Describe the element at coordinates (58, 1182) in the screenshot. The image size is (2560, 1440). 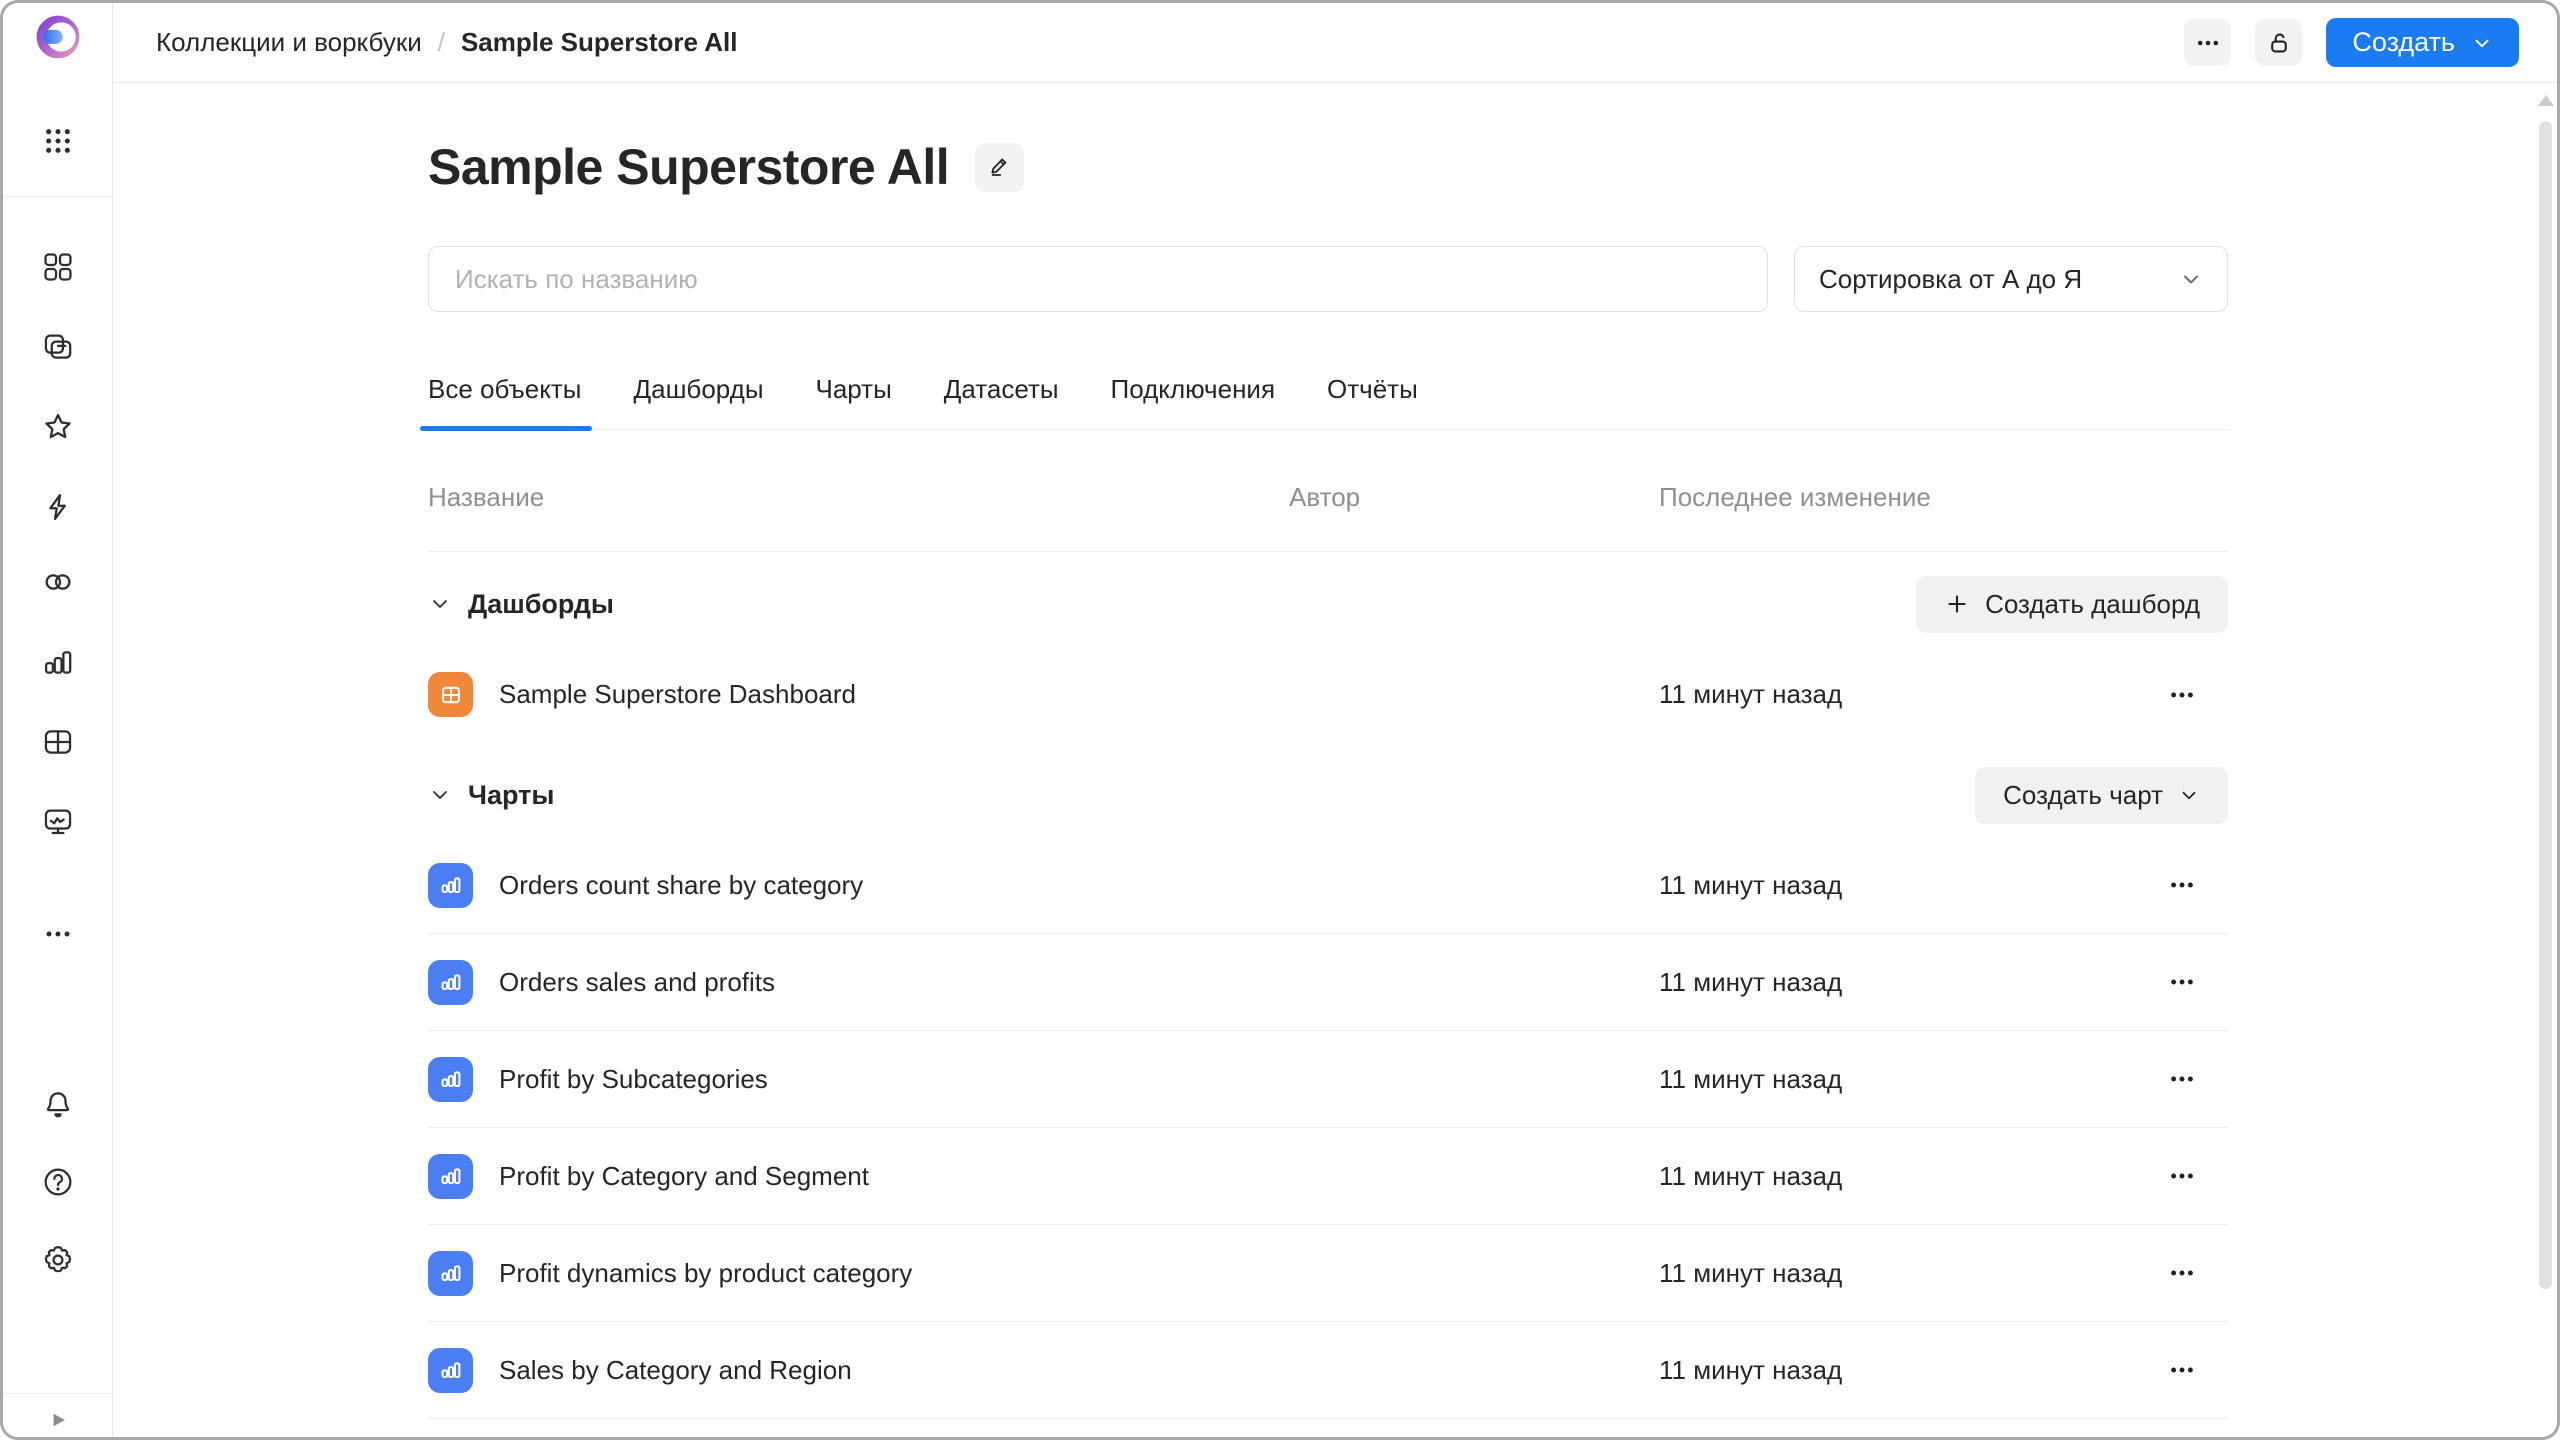
I see `help-question-icon` at that location.